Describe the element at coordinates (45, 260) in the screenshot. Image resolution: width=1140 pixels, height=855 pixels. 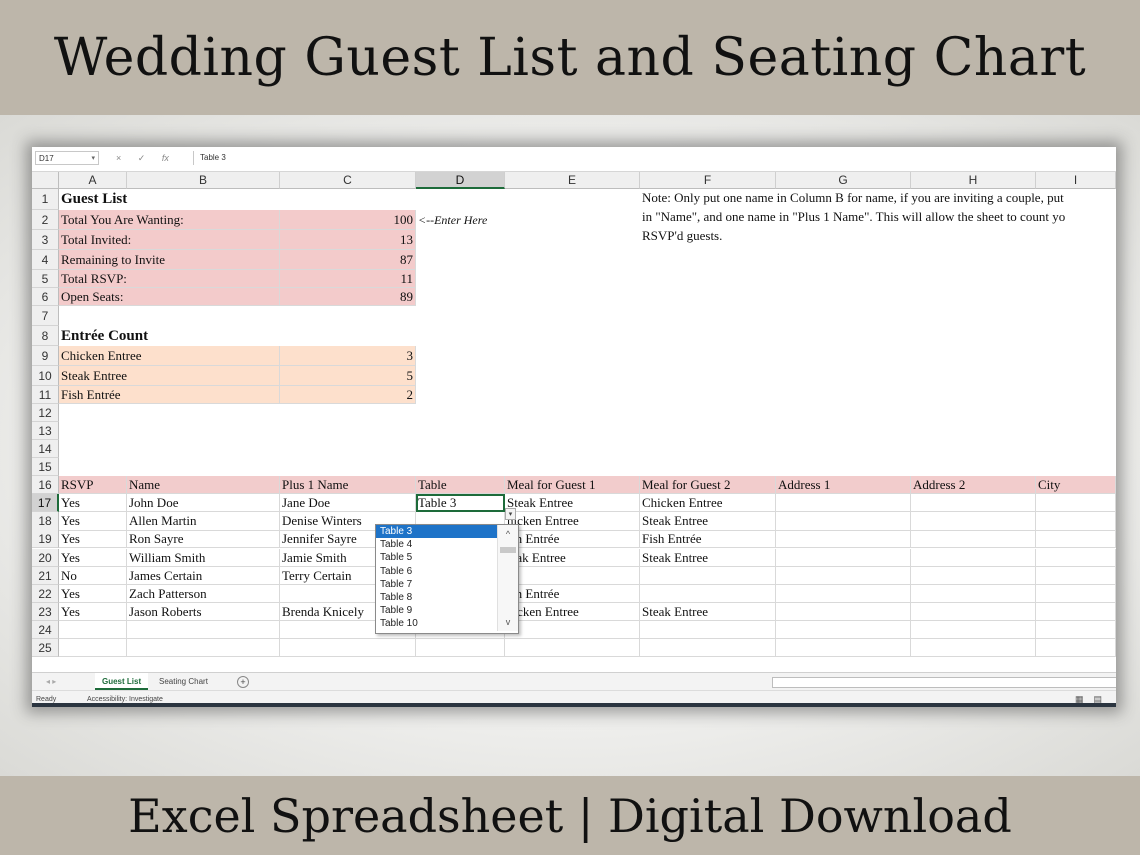
I see `row-header-4: 4` at that location.